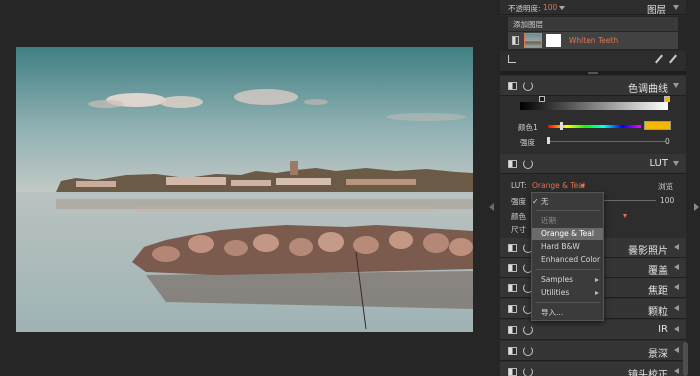 The image size is (700, 376). What do you see at coordinates (676, 308) in the screenshot?
I see `grain-expand-icon` at bounding box center [676, 308].